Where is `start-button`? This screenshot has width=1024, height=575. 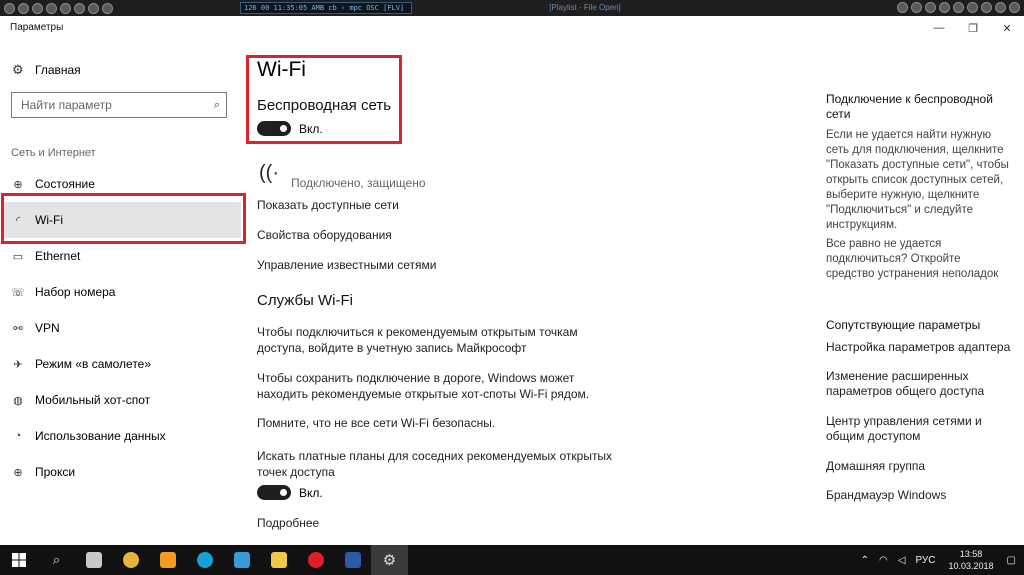
start-button is located at coordinates (19, 560).